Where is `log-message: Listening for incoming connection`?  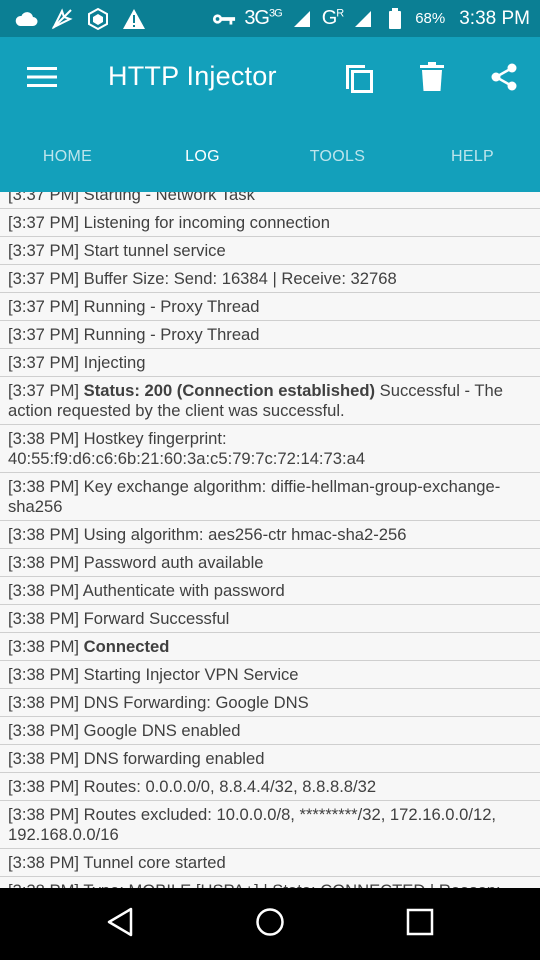 log-message: Listening for incoming connection is located at coordinates (206, 222).